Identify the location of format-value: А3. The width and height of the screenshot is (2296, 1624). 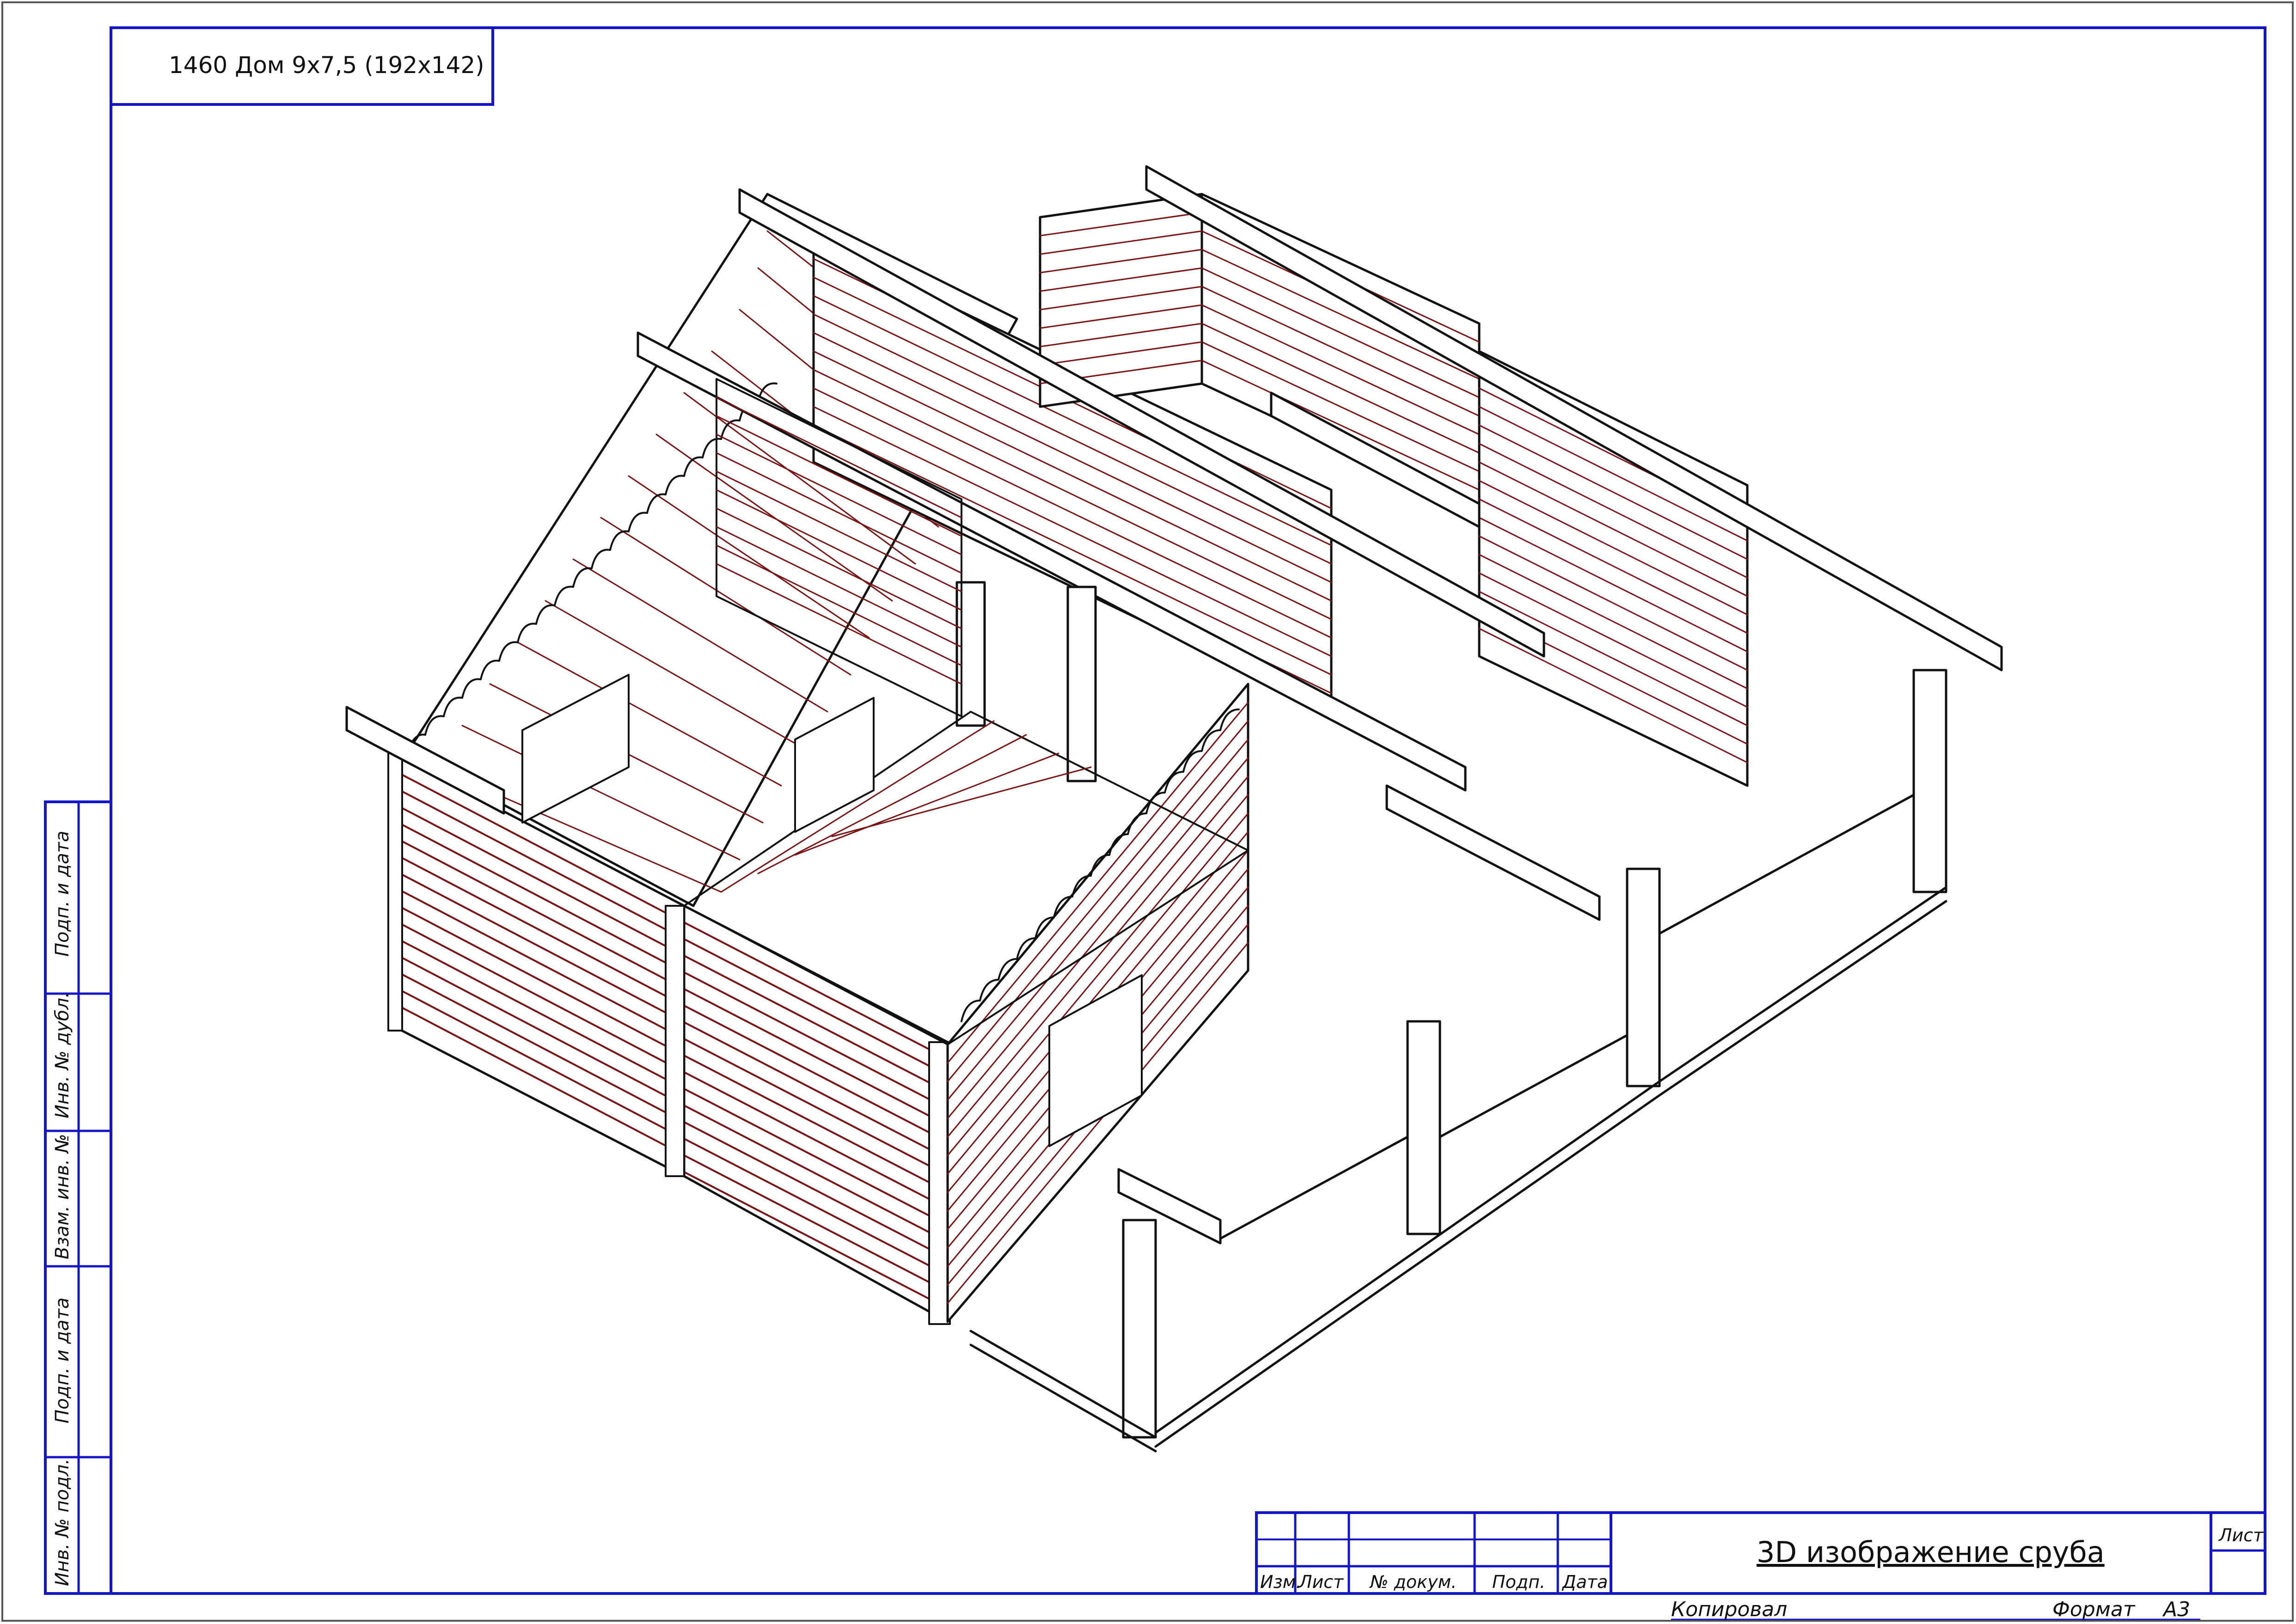
(2176, 1609).